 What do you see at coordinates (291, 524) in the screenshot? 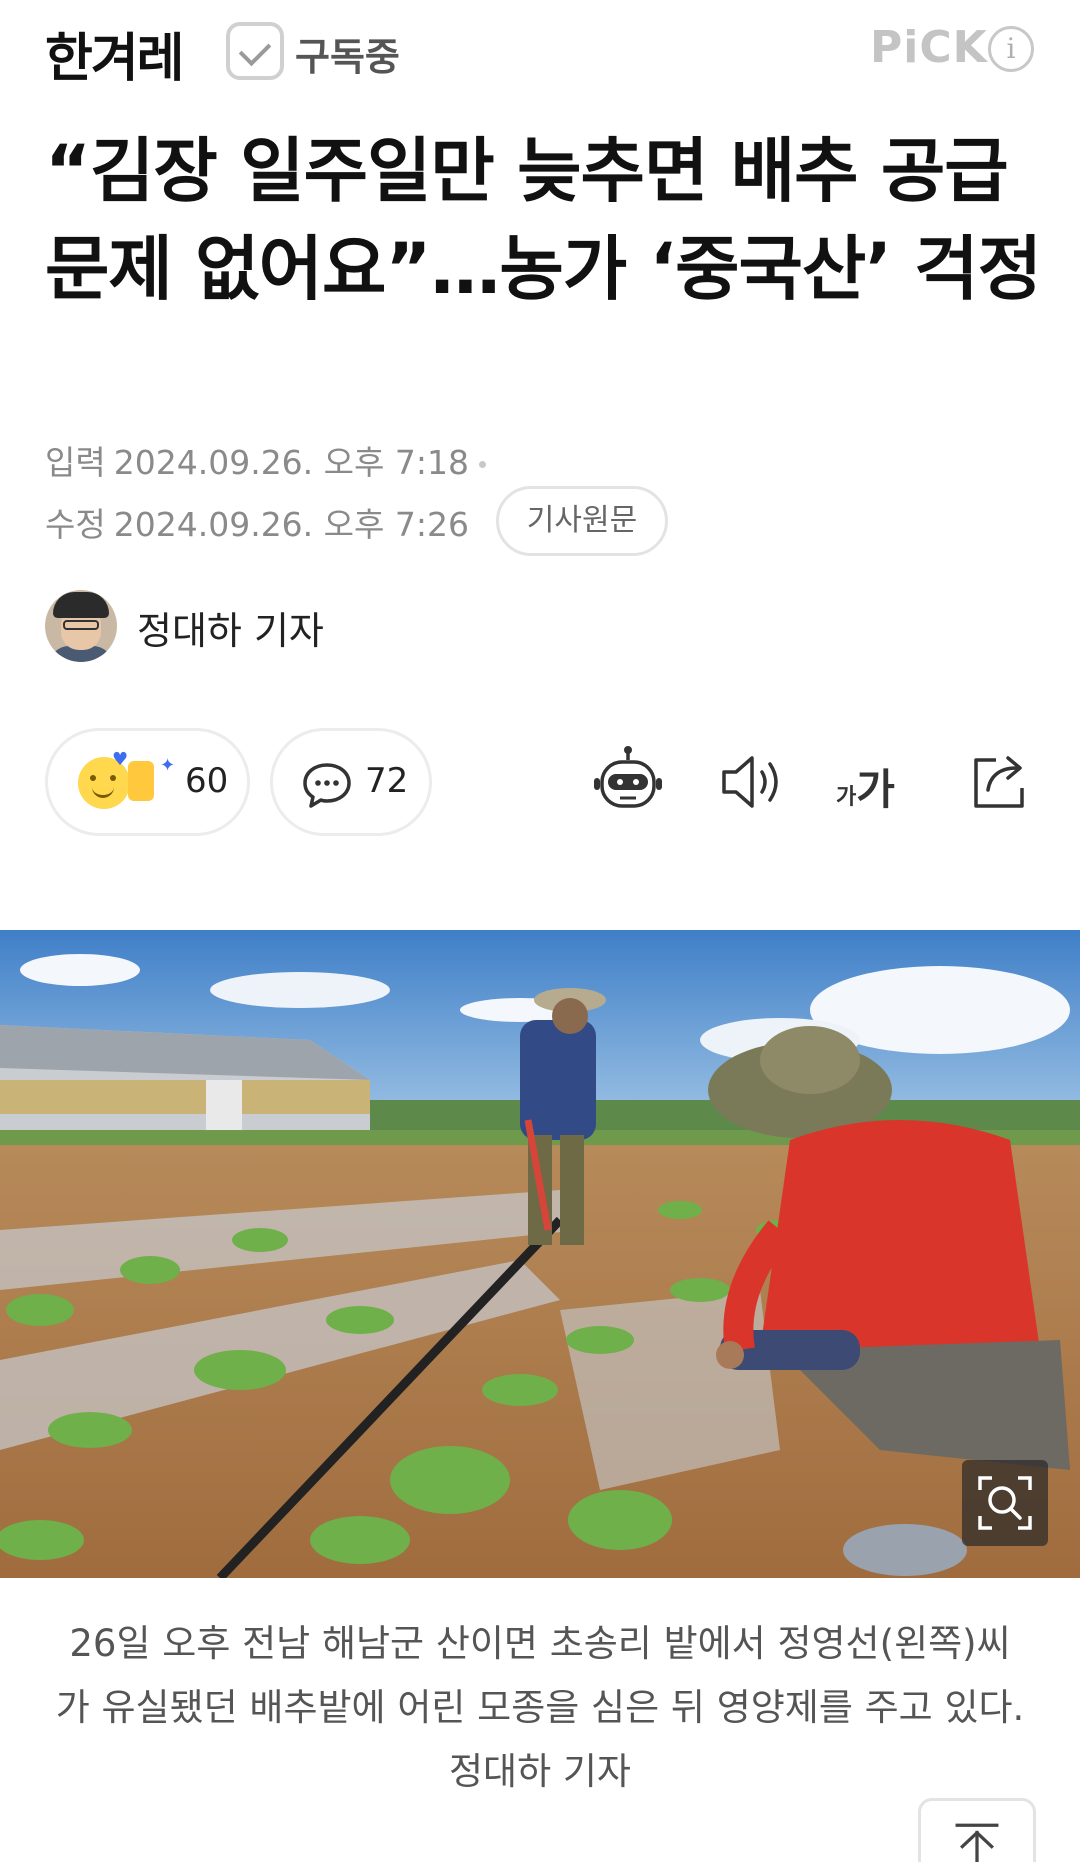
I see `modified-value: 2024.09.26. 오후 7:26` at bounding box center [291, 524].